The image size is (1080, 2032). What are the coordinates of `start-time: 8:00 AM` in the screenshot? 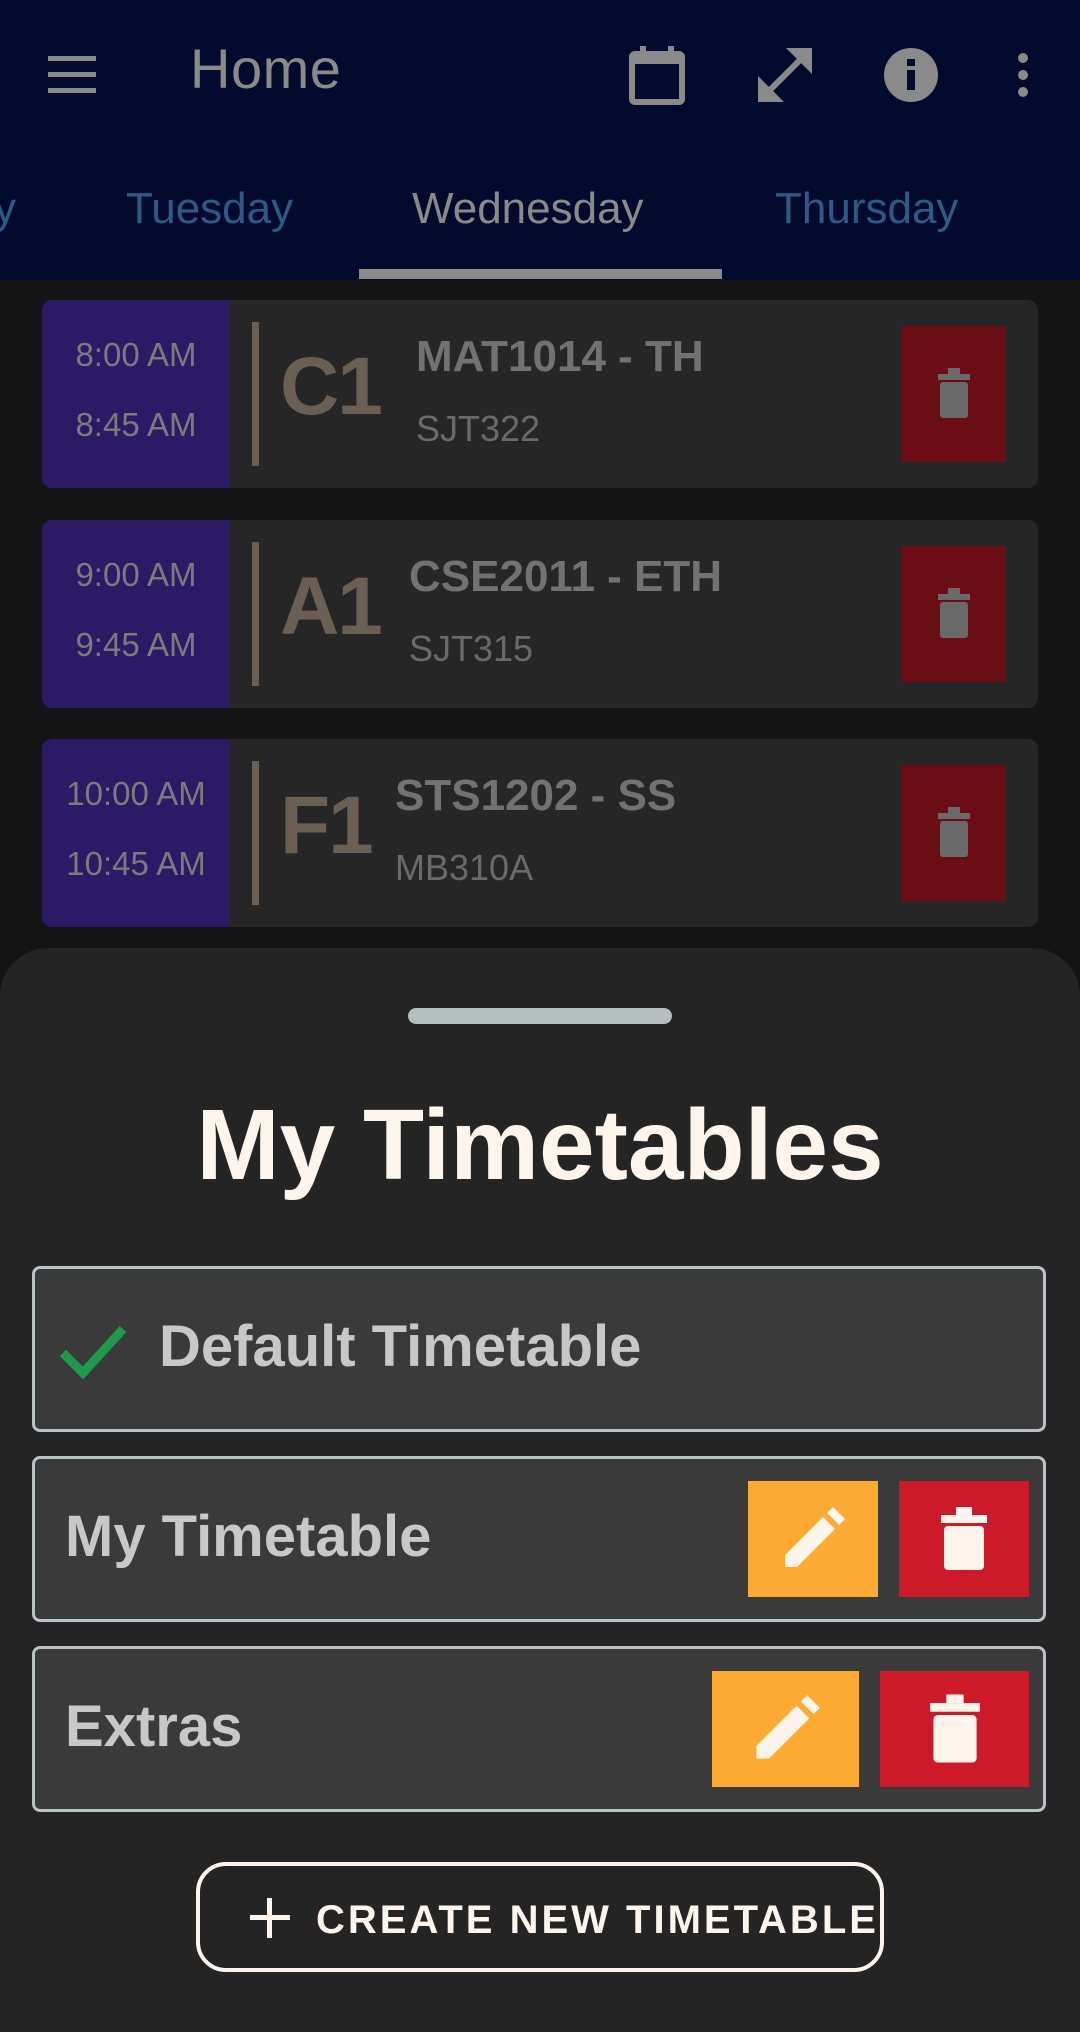 It's located at (136, 354).